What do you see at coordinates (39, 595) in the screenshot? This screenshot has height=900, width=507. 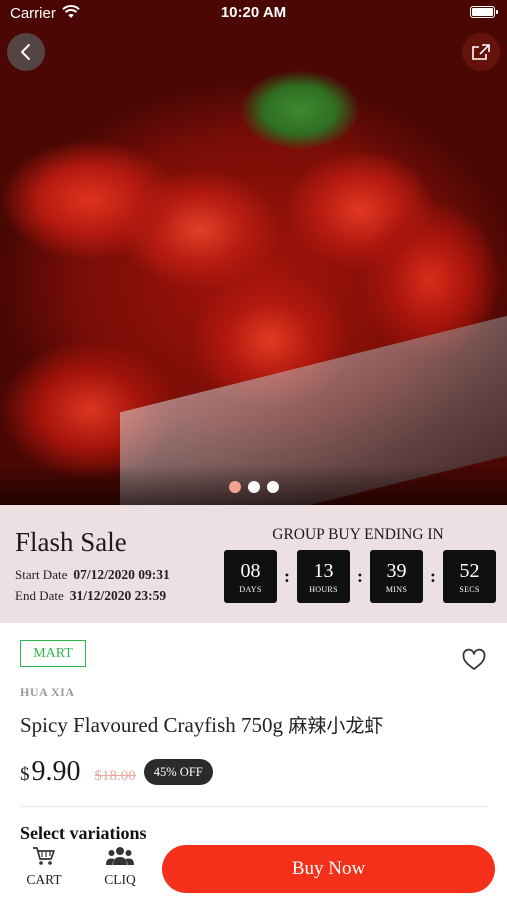 I see `end-date-label: End Date` at bounding box center [39, 595].